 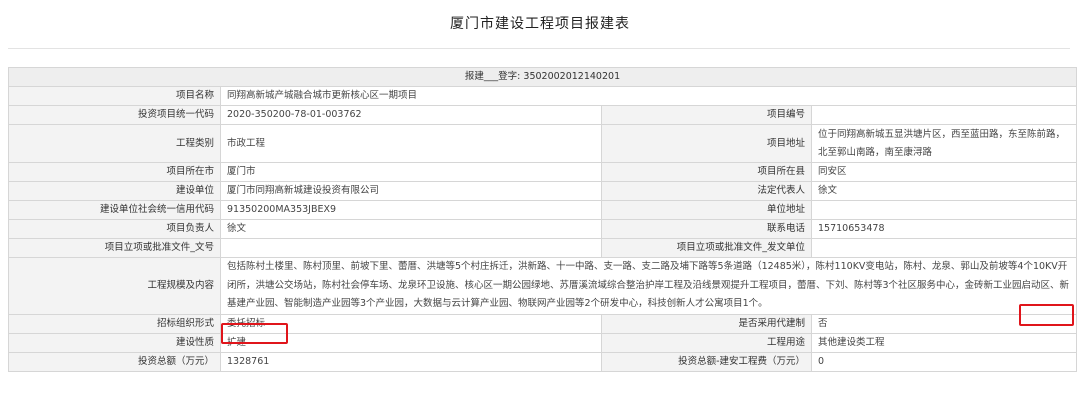 What do you see at coordinates (706, 143) in the screenshot?
I see `address-label: 项目地址` at bounding box center [706, 143].